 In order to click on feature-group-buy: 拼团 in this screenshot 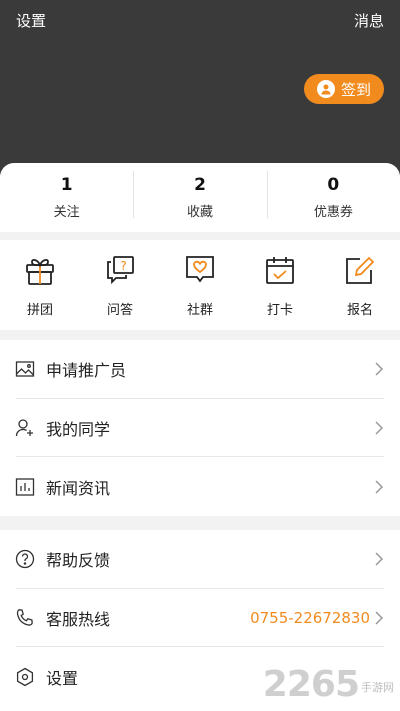, I will do `click(40, 285)`.